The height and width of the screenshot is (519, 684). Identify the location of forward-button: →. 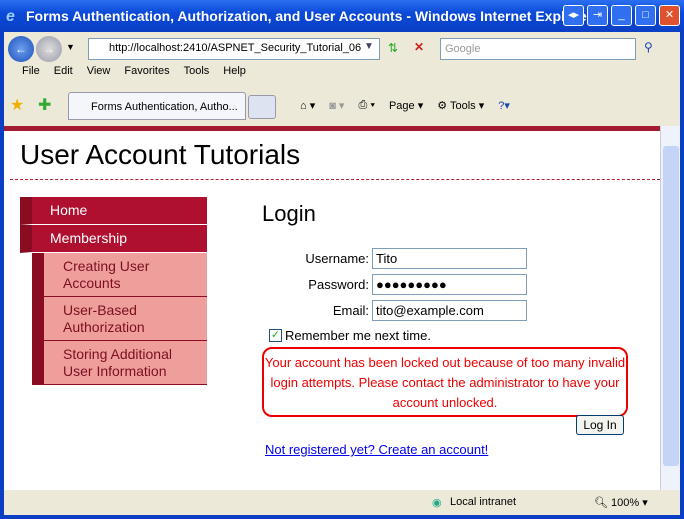
(49, 49).